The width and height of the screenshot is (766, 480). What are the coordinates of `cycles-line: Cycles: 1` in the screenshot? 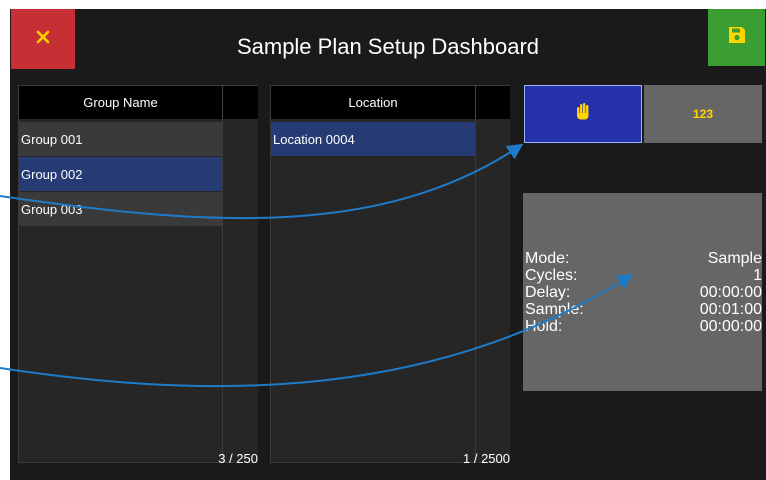 It's located at (643, 275).